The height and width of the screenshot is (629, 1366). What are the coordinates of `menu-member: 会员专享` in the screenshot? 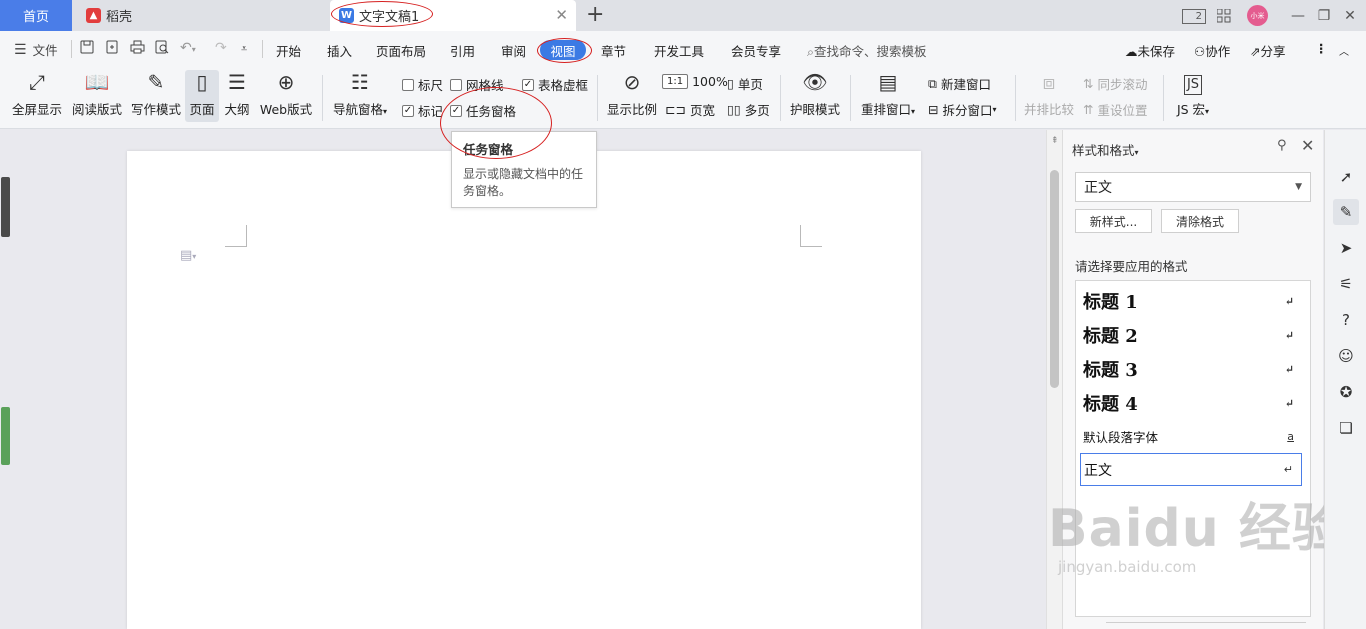 It's located at (756, 50).